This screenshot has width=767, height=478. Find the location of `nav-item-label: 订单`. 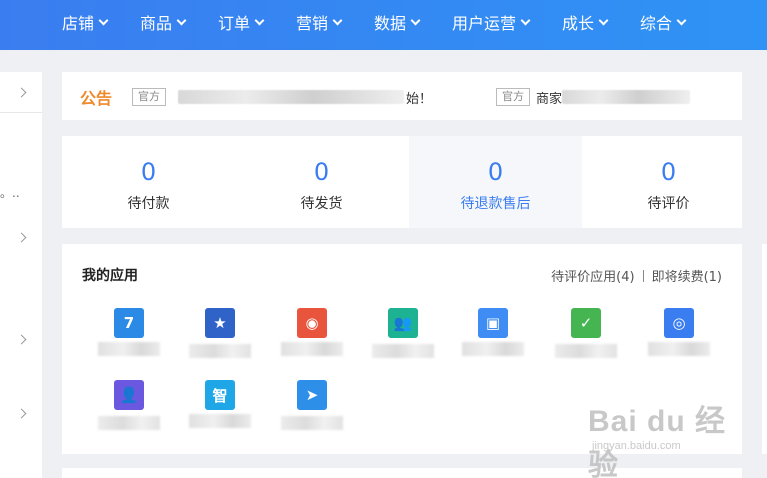

nav-item-label: 订单 is located at coordinates (234, 23).